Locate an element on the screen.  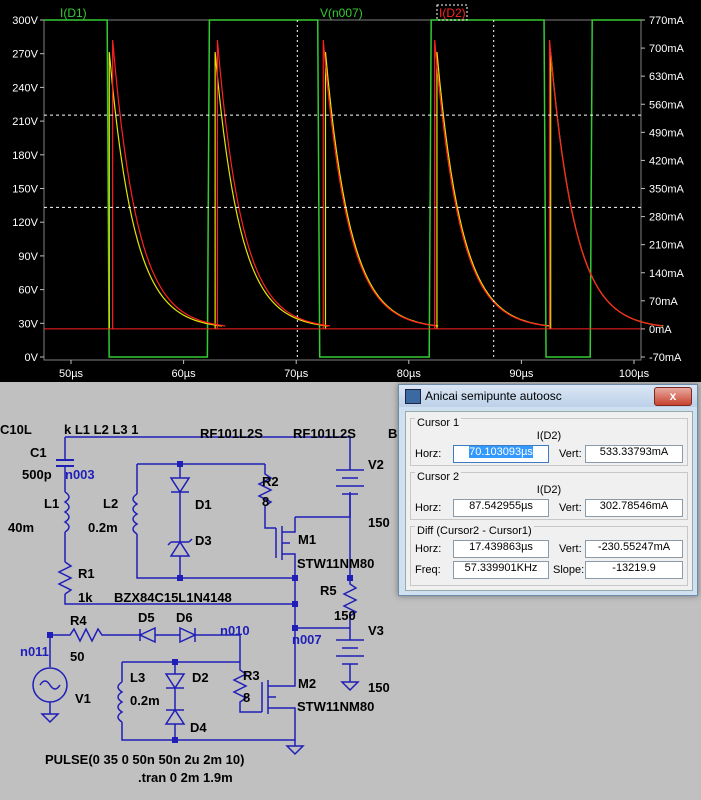
label-r5: R5 is located at coordinates (328, 590).